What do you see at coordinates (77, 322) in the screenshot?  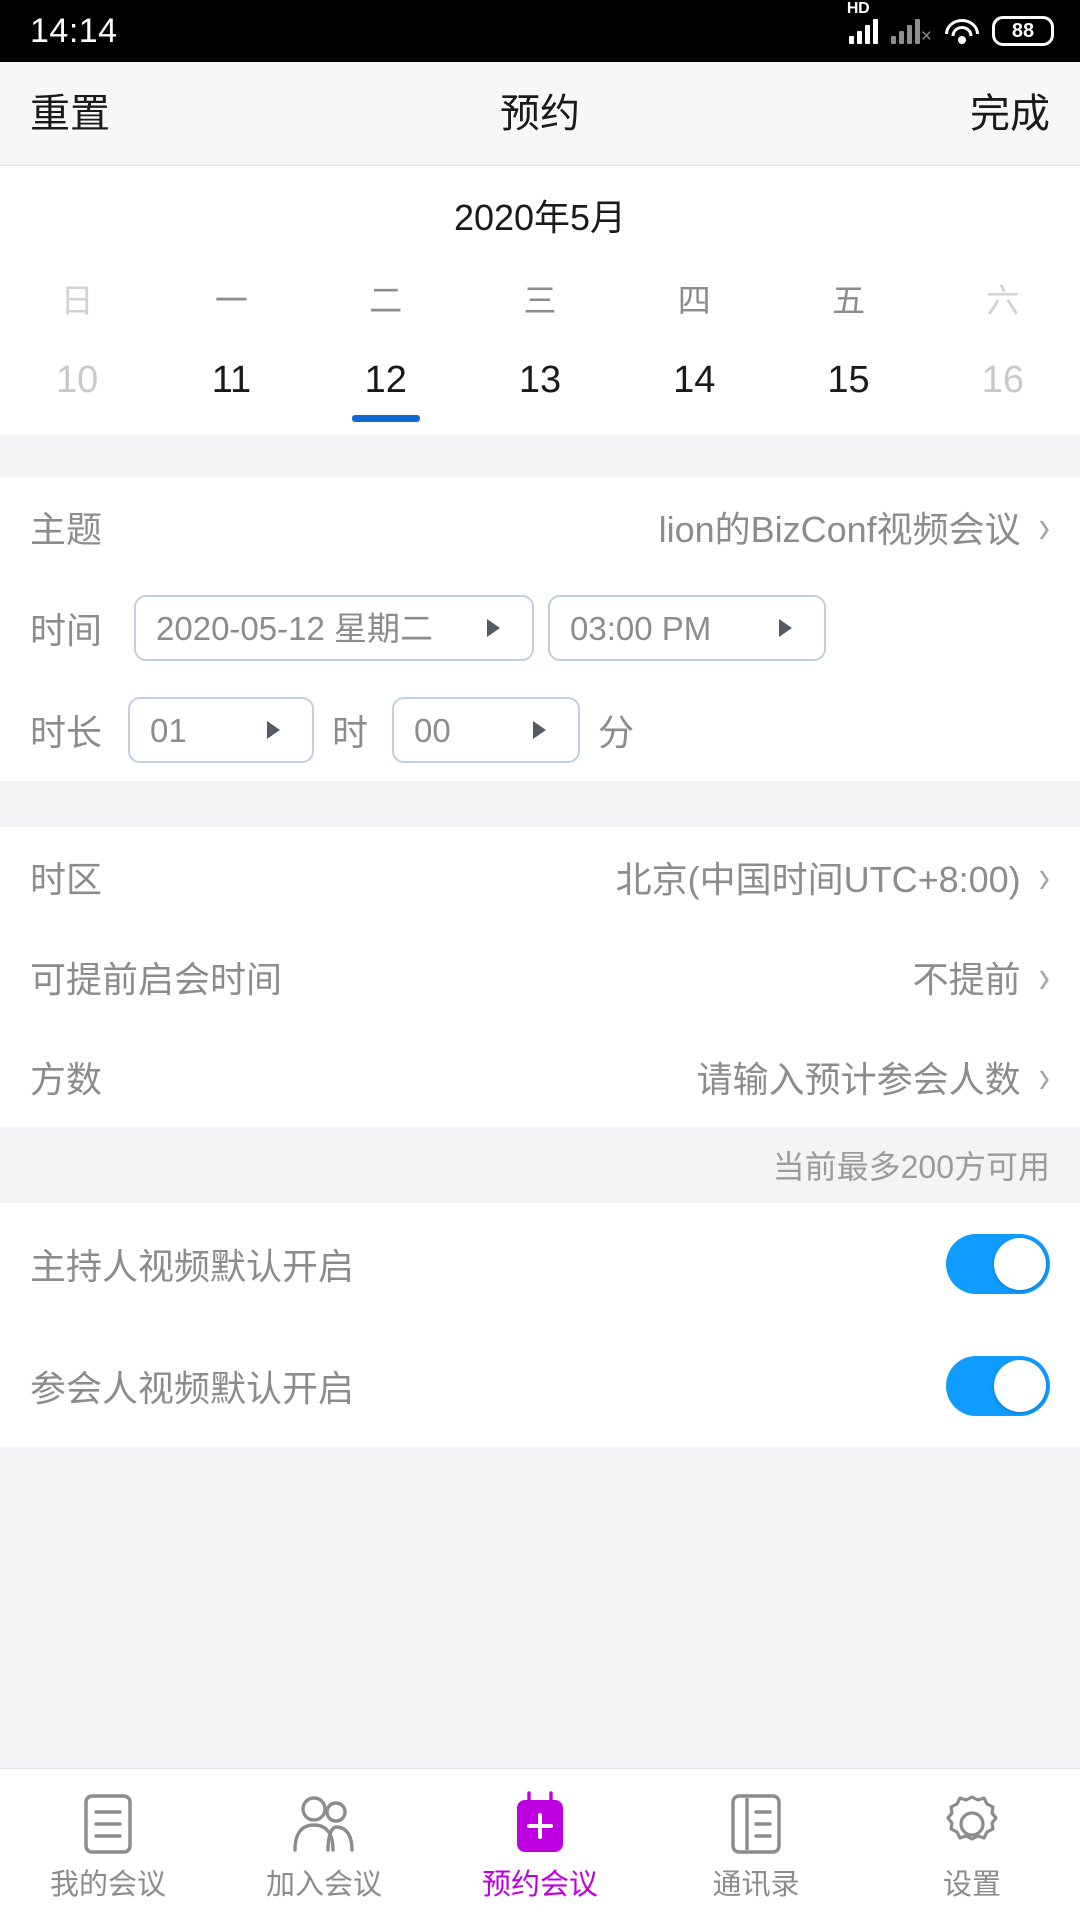 I see `calendar-weekday: 日` at bounding box center [77, 322].